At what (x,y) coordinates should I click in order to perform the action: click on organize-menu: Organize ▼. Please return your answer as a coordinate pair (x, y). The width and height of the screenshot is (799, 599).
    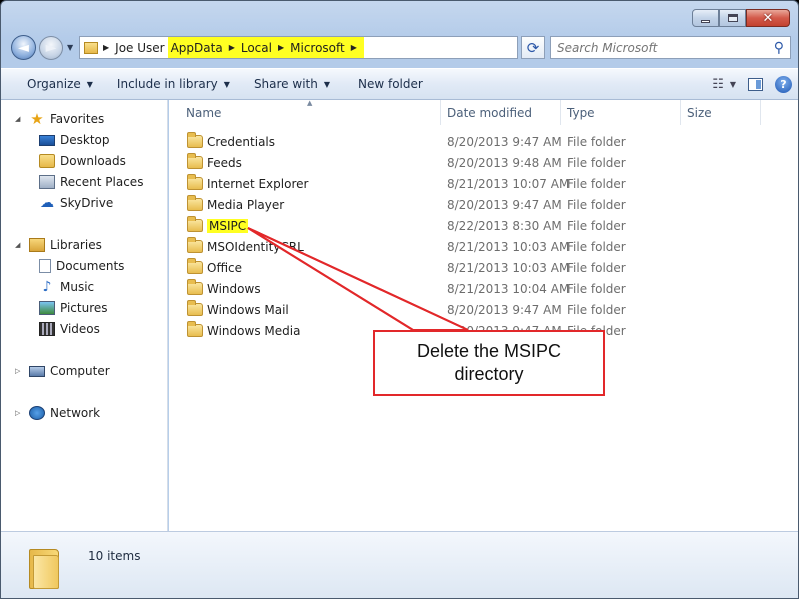
    Looking at the image, I should click on (51, 84).